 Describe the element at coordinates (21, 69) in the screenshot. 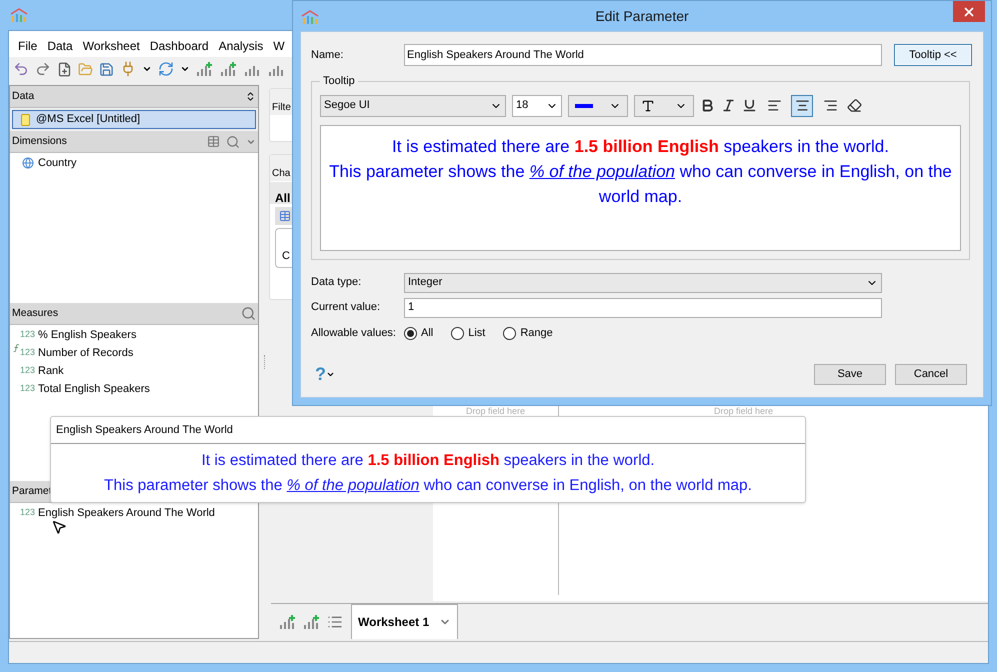

I see `undo-icon` at that location.